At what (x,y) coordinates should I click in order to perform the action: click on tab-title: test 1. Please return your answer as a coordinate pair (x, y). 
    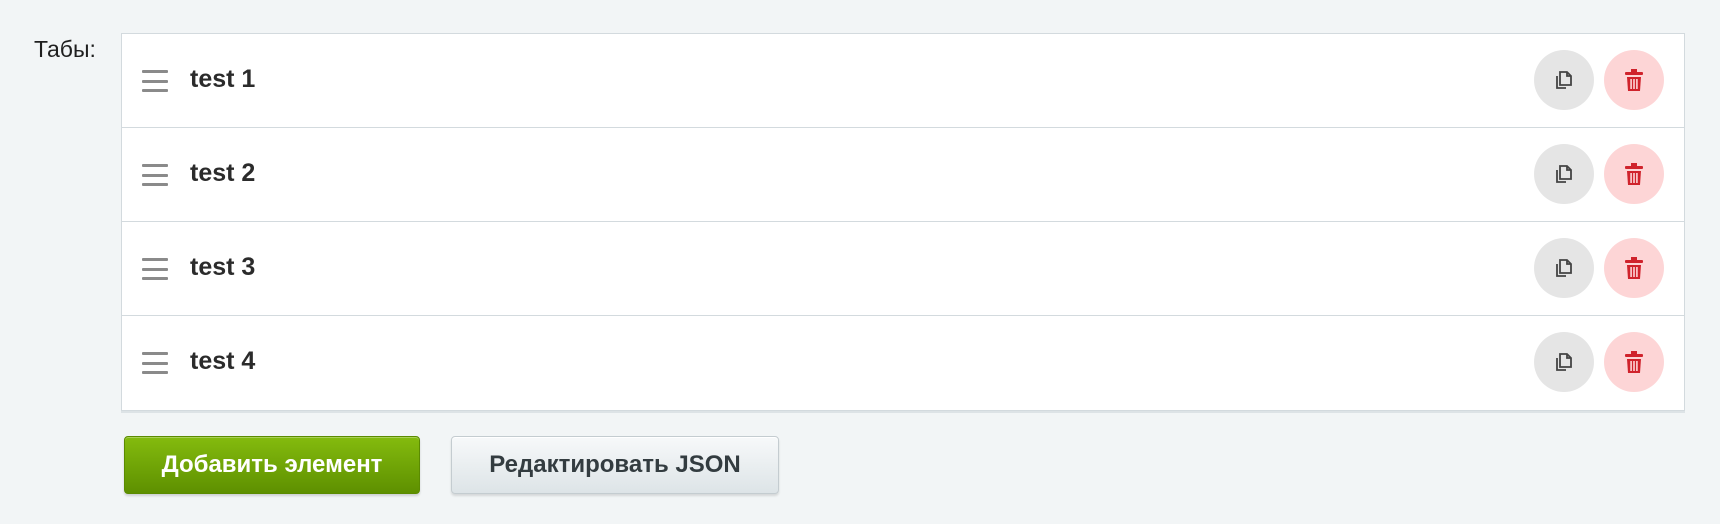
    Looking at the image, I should click on (222, 79).